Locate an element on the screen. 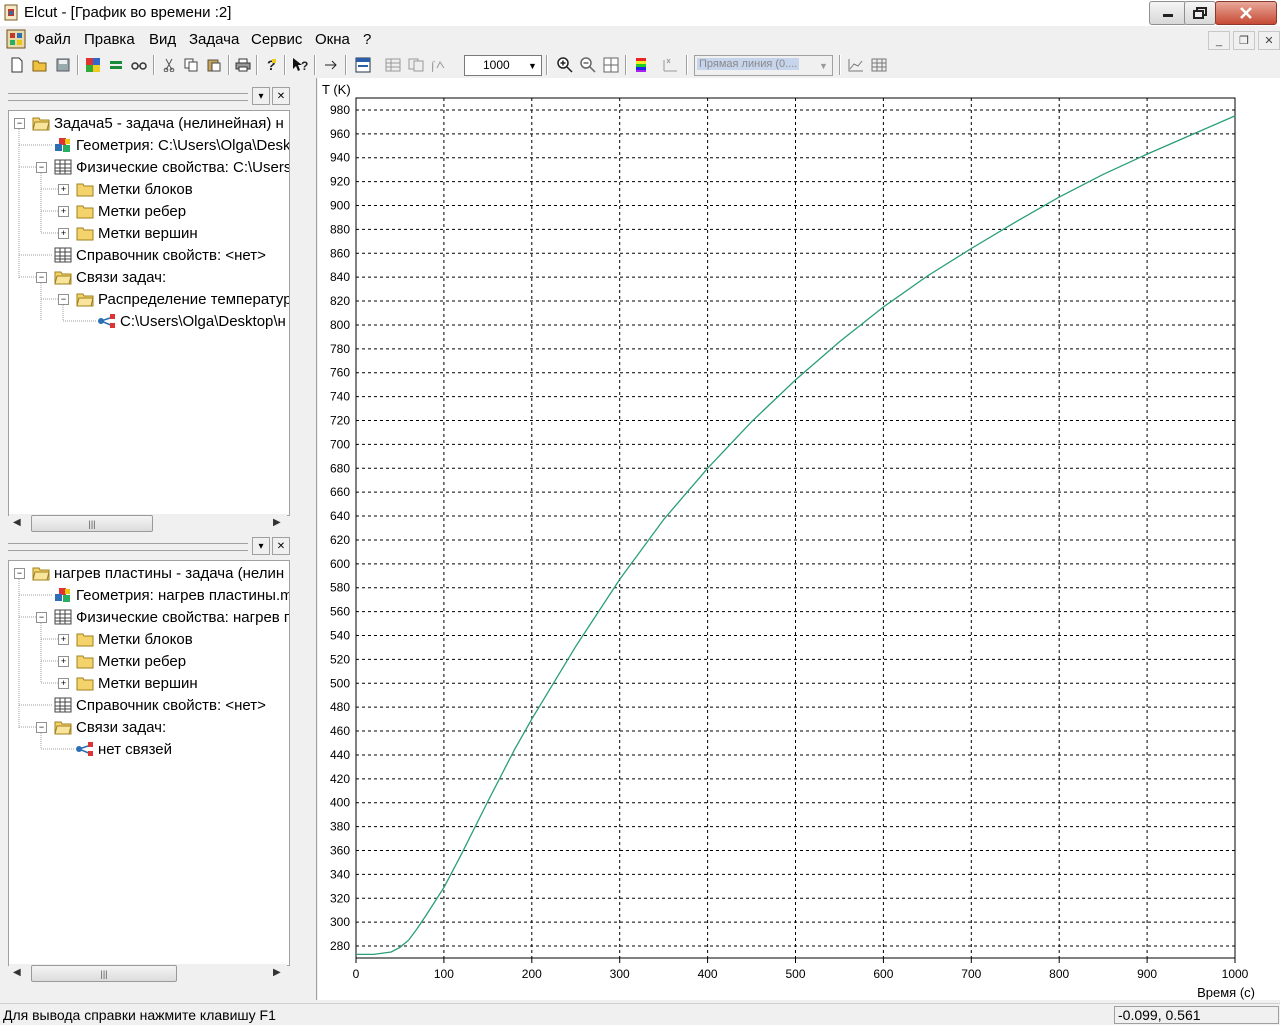 The image size is (1280, 1025). tree-node: нагрев пластины - задача (нелин is located at coordinates (158, 573).